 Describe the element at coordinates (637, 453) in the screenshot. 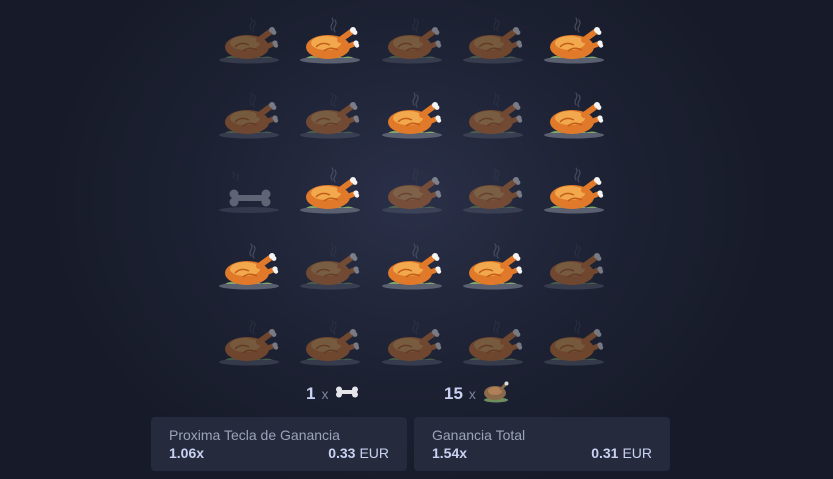

I see `total-win-currency: EUR` at that location.